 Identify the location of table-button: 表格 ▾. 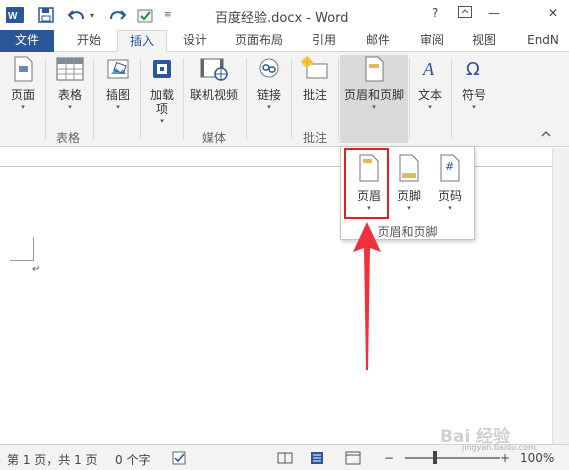
(70, 83).